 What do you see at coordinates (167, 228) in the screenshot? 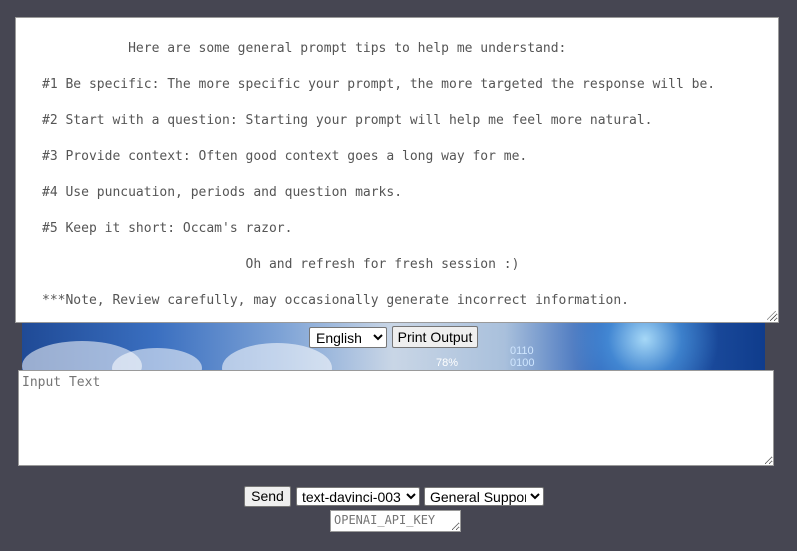
I see `output-line: #5 Keep it short: Occam's razor.` at bounding box center [167, 228].